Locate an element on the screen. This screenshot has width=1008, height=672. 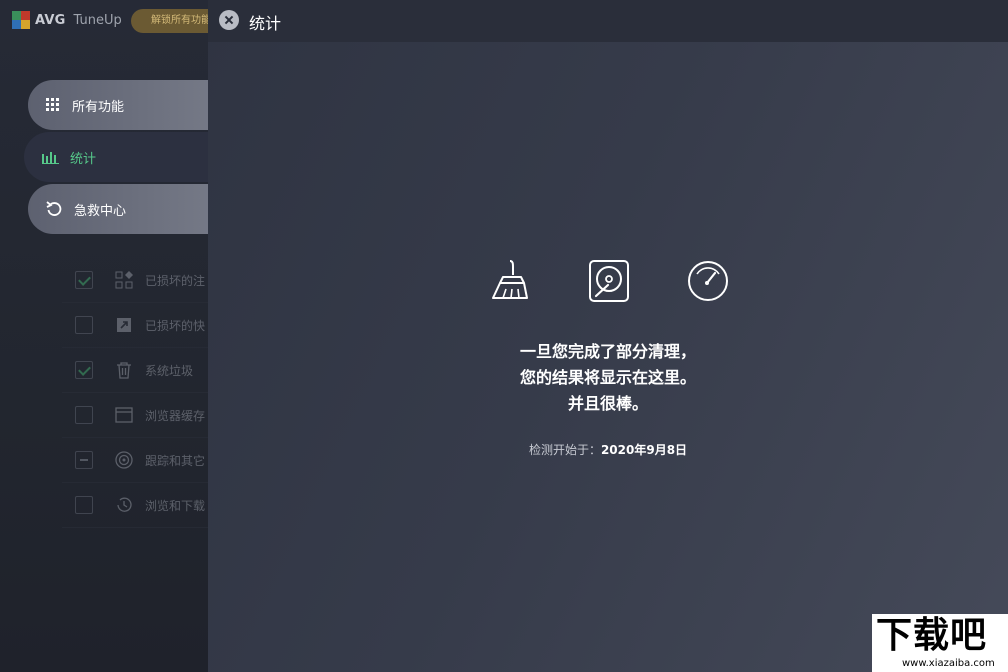
sidebar-item-label: 急救中心 is located at coordinates (100, 211).